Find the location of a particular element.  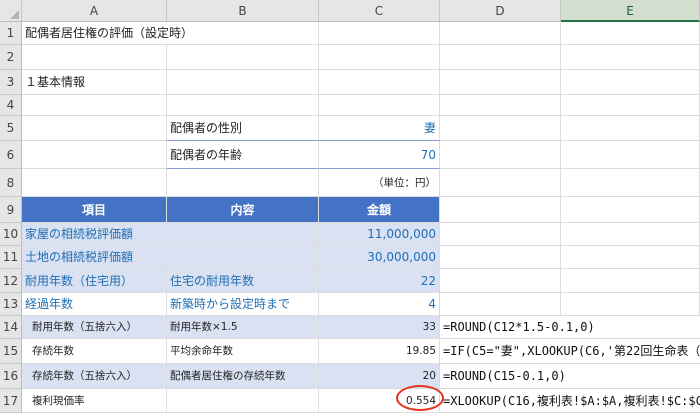

row-header-2: 2 is located at coordinates (11, 57).